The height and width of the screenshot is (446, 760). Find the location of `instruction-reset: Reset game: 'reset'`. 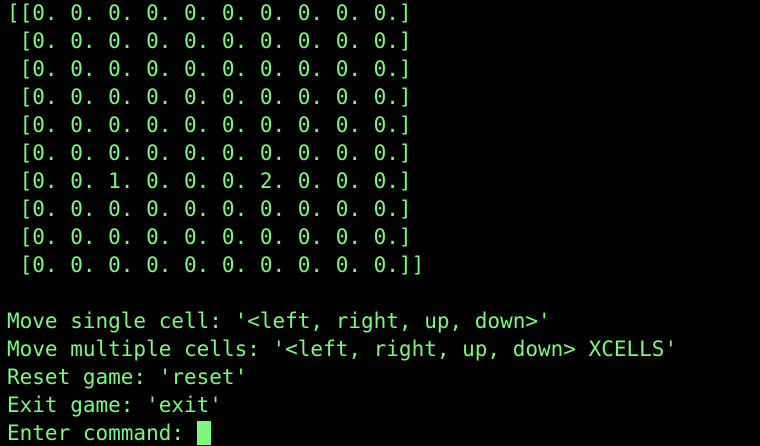

instruction-reset: Reset game: 'reset' is located at coordinates (127, 377).